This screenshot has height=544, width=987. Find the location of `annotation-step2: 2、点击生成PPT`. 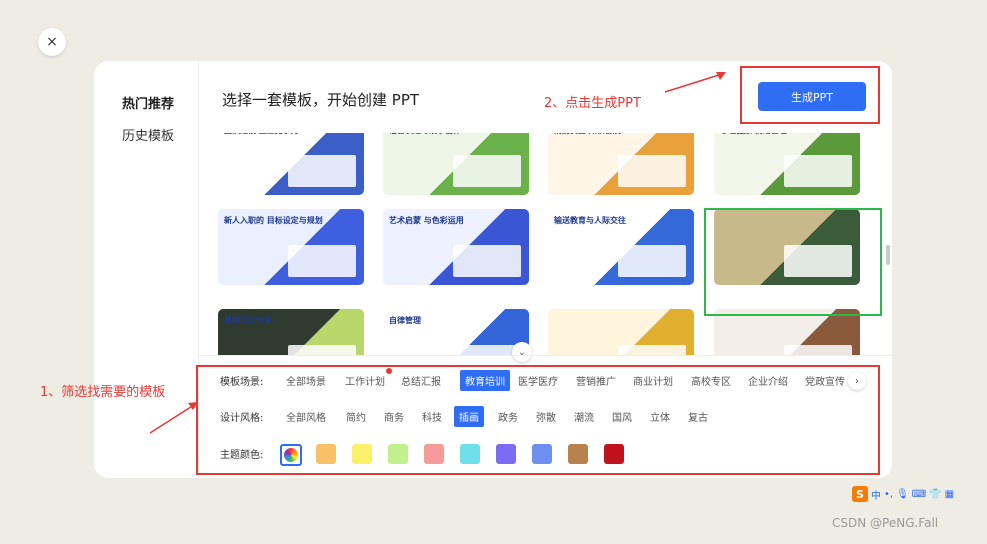

annotation-step2: 2、点击生成PPT is located at coordinates (592, 103).